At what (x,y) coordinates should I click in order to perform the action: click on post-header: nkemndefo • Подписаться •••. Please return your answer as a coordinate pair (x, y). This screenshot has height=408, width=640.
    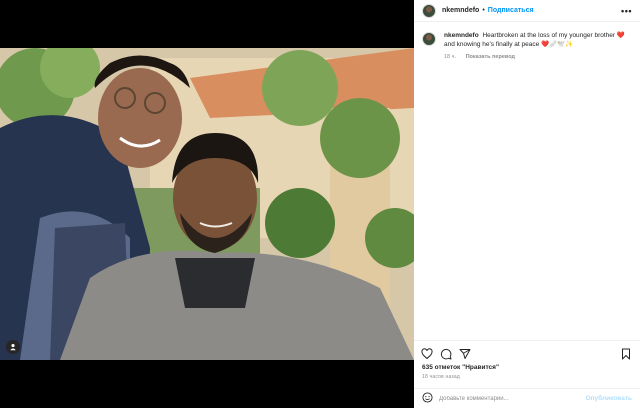
    Looking at the image, I should click on (527, 11).